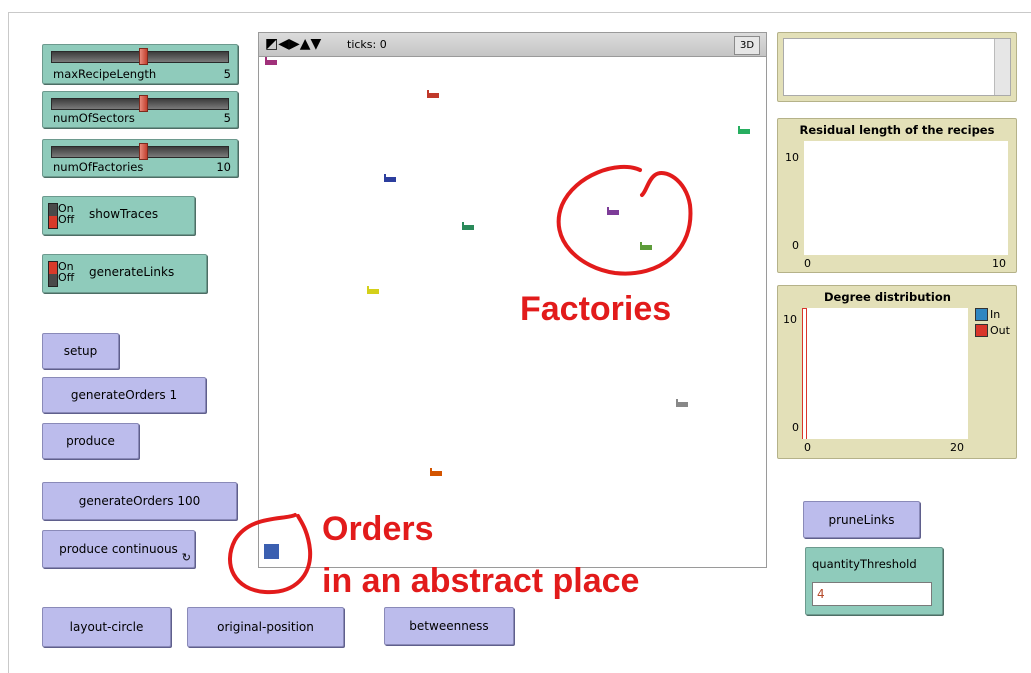 This screenshot has height=673, width=1031. What do you see at coordinates (481, 581) in the screenshot?
I see `orders-subtitle-annotation: in an abstract place` at bounding box center [481, 581].